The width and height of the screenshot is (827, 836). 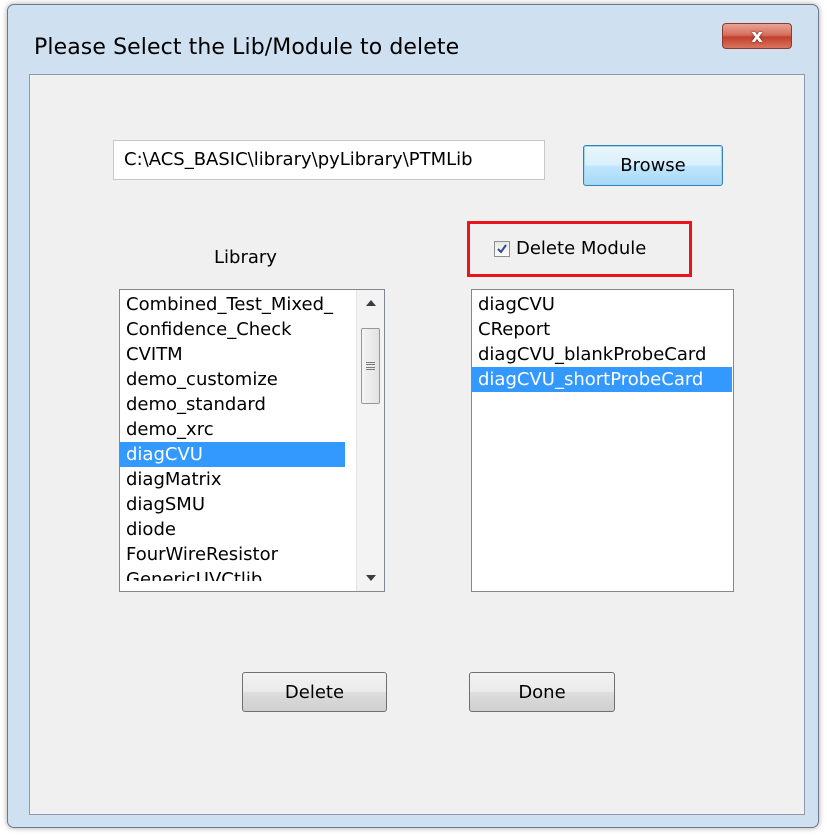 I want to click on close-icon: x, so click(x=757, y=36).